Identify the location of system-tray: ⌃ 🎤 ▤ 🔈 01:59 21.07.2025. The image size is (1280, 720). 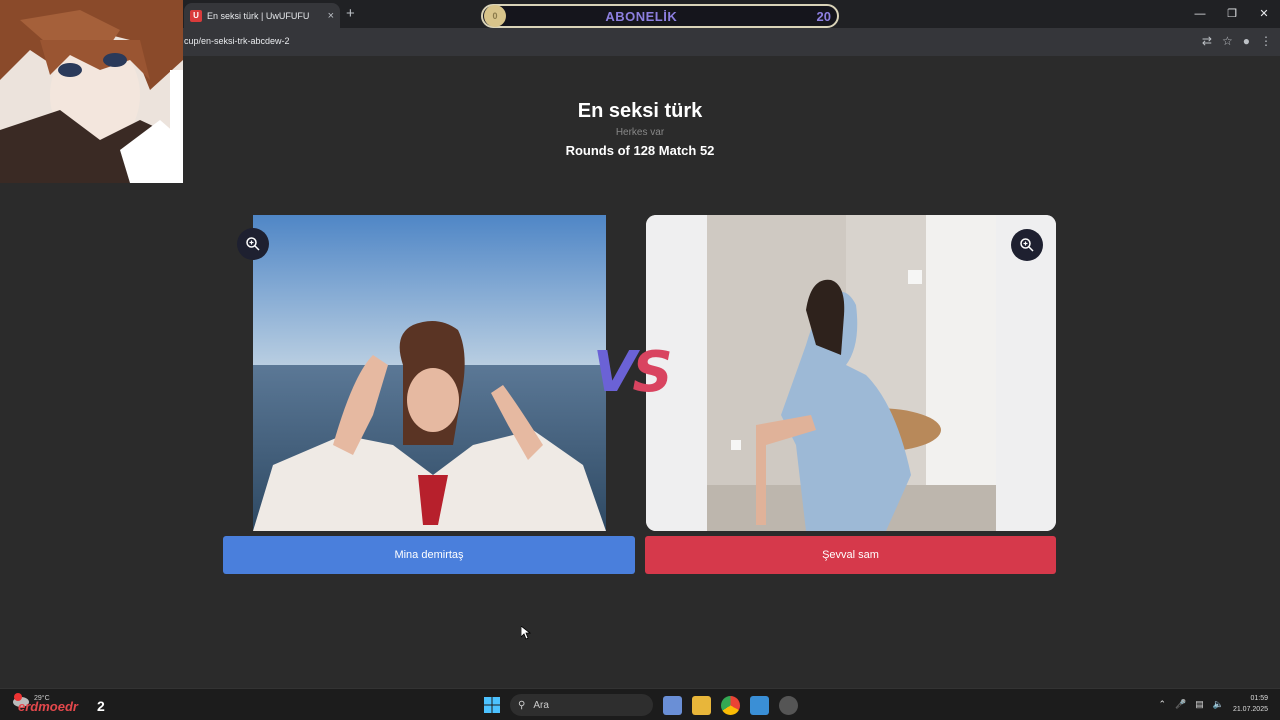
(1213, 704).